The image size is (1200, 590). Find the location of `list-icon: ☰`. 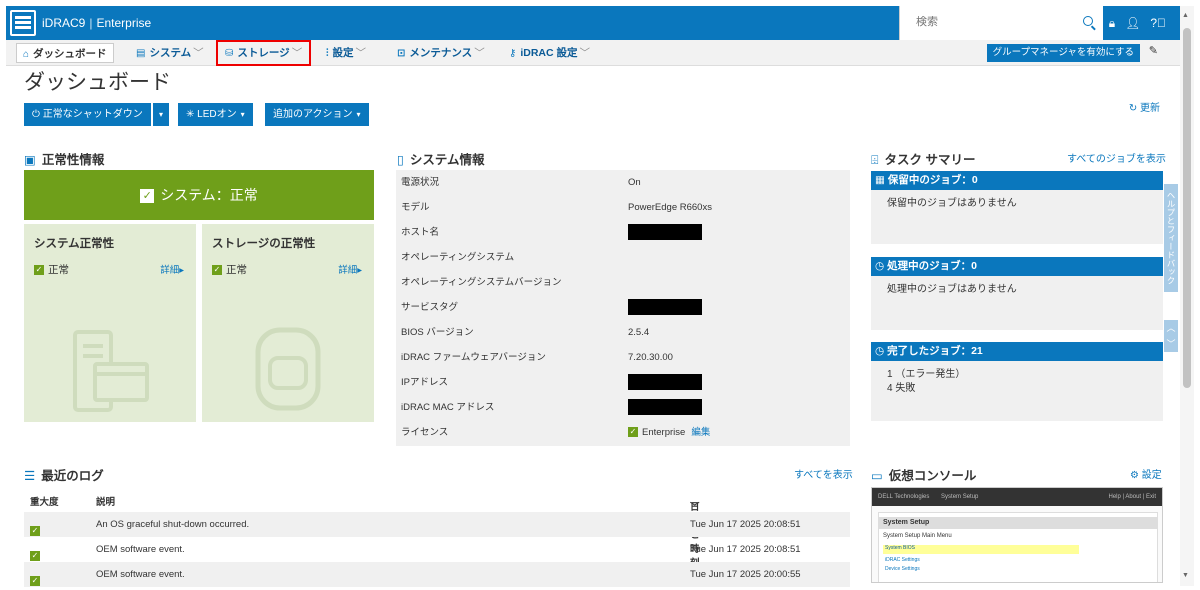

list-icon: ☰ is located at coordinates (30, 476).